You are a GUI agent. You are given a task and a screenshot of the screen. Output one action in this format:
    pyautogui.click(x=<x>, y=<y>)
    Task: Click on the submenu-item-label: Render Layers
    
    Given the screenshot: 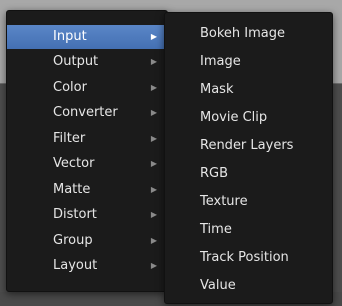 What is the action you would take?
    pyautogui.click(x=247, y=145)
    